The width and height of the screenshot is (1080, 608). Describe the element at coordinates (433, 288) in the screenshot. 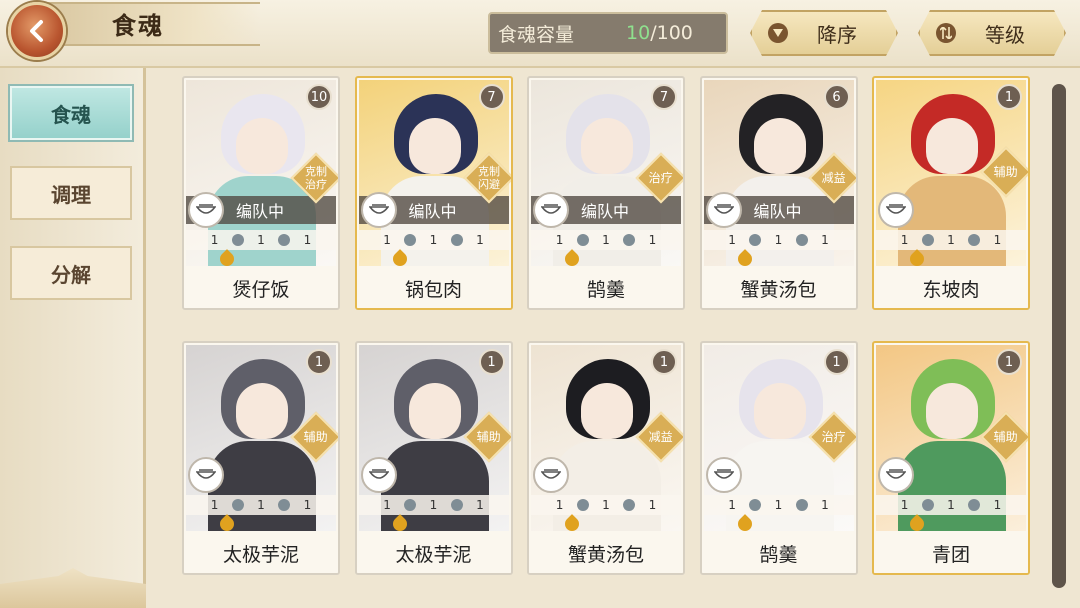

I see `character-name: 锅包肉` at that location.